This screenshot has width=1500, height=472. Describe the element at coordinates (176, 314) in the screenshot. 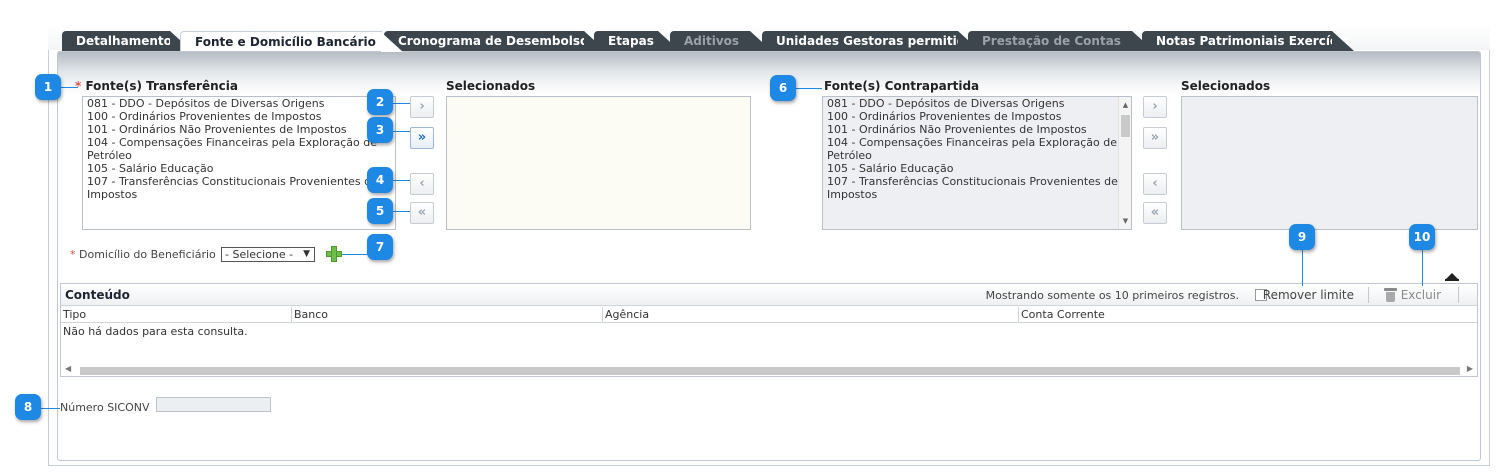

I see `column-header-tipo: Tipo` at that location.